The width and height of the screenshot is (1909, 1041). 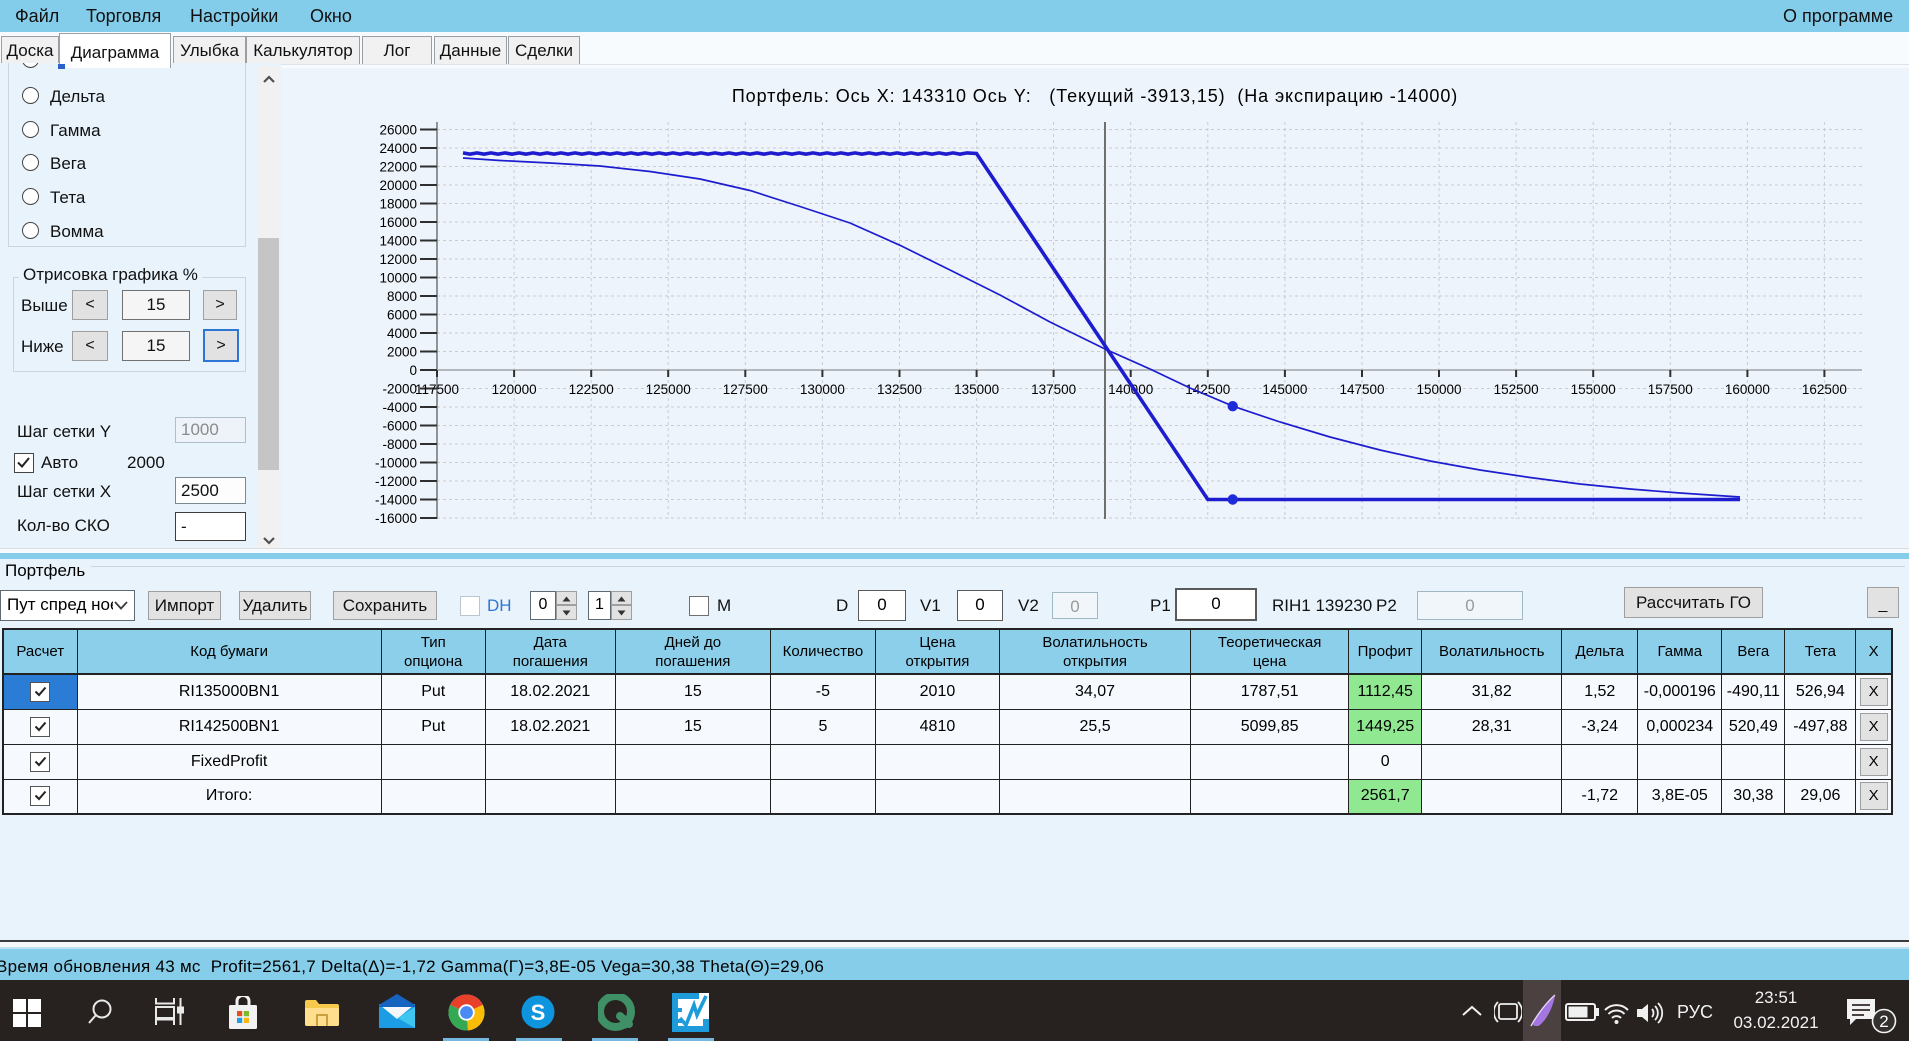 I want to click on svg-text: 4000, so click(x=402, y=333).